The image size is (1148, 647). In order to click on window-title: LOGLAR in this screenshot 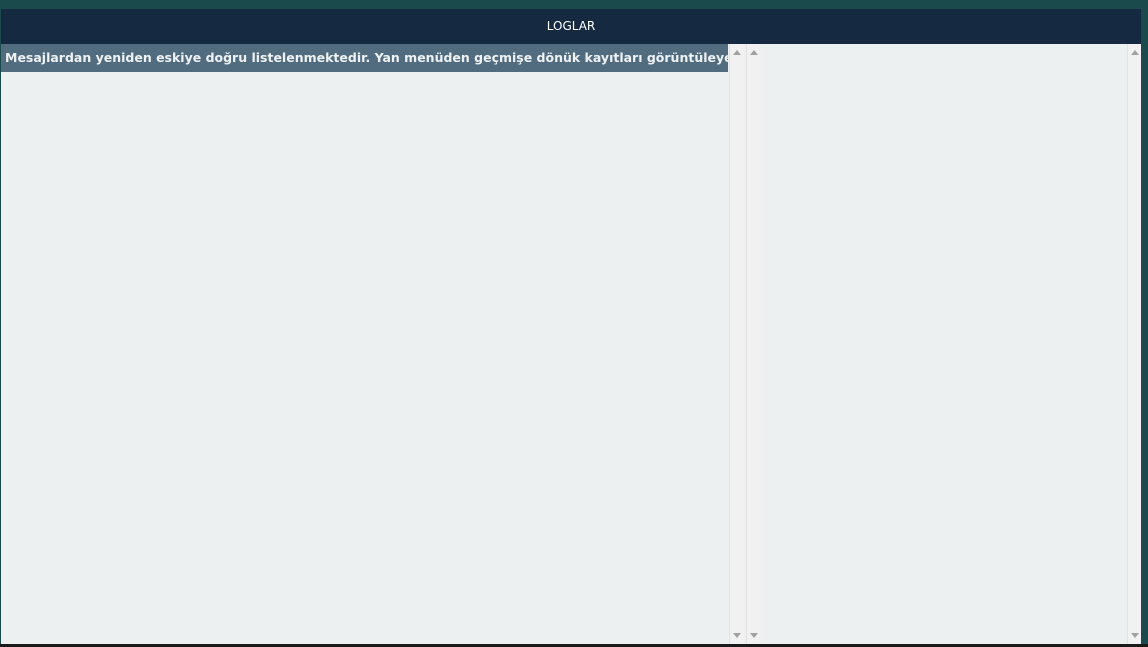, I will do `click(571, 26)`.